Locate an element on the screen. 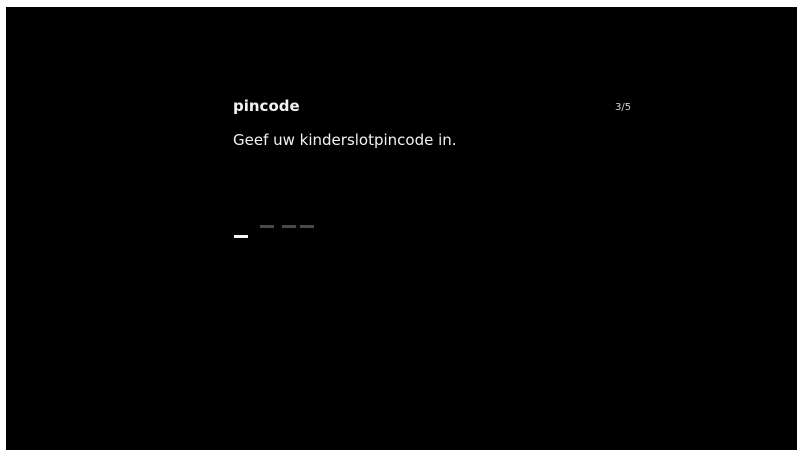 The width and height of the screenshot is (797, 450). page-title: pincode is located at coordinates (266, 106).